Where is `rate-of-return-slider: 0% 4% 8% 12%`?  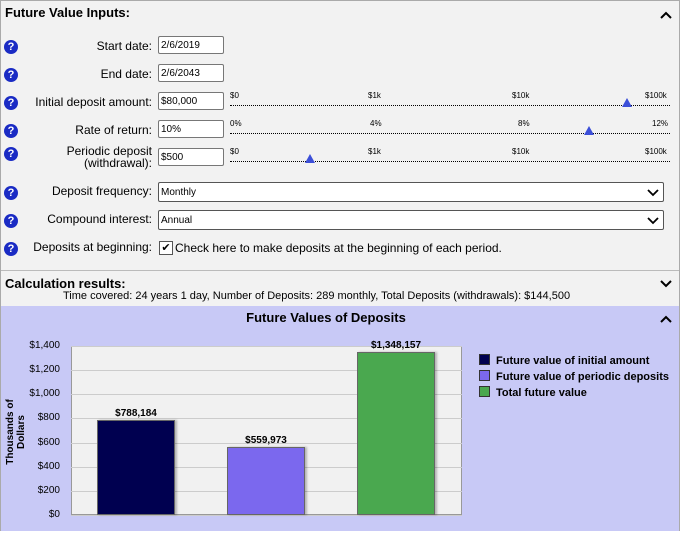 rate-of-return-slider: 0% 4% 8% 12% is located at coordinates (450, 133).